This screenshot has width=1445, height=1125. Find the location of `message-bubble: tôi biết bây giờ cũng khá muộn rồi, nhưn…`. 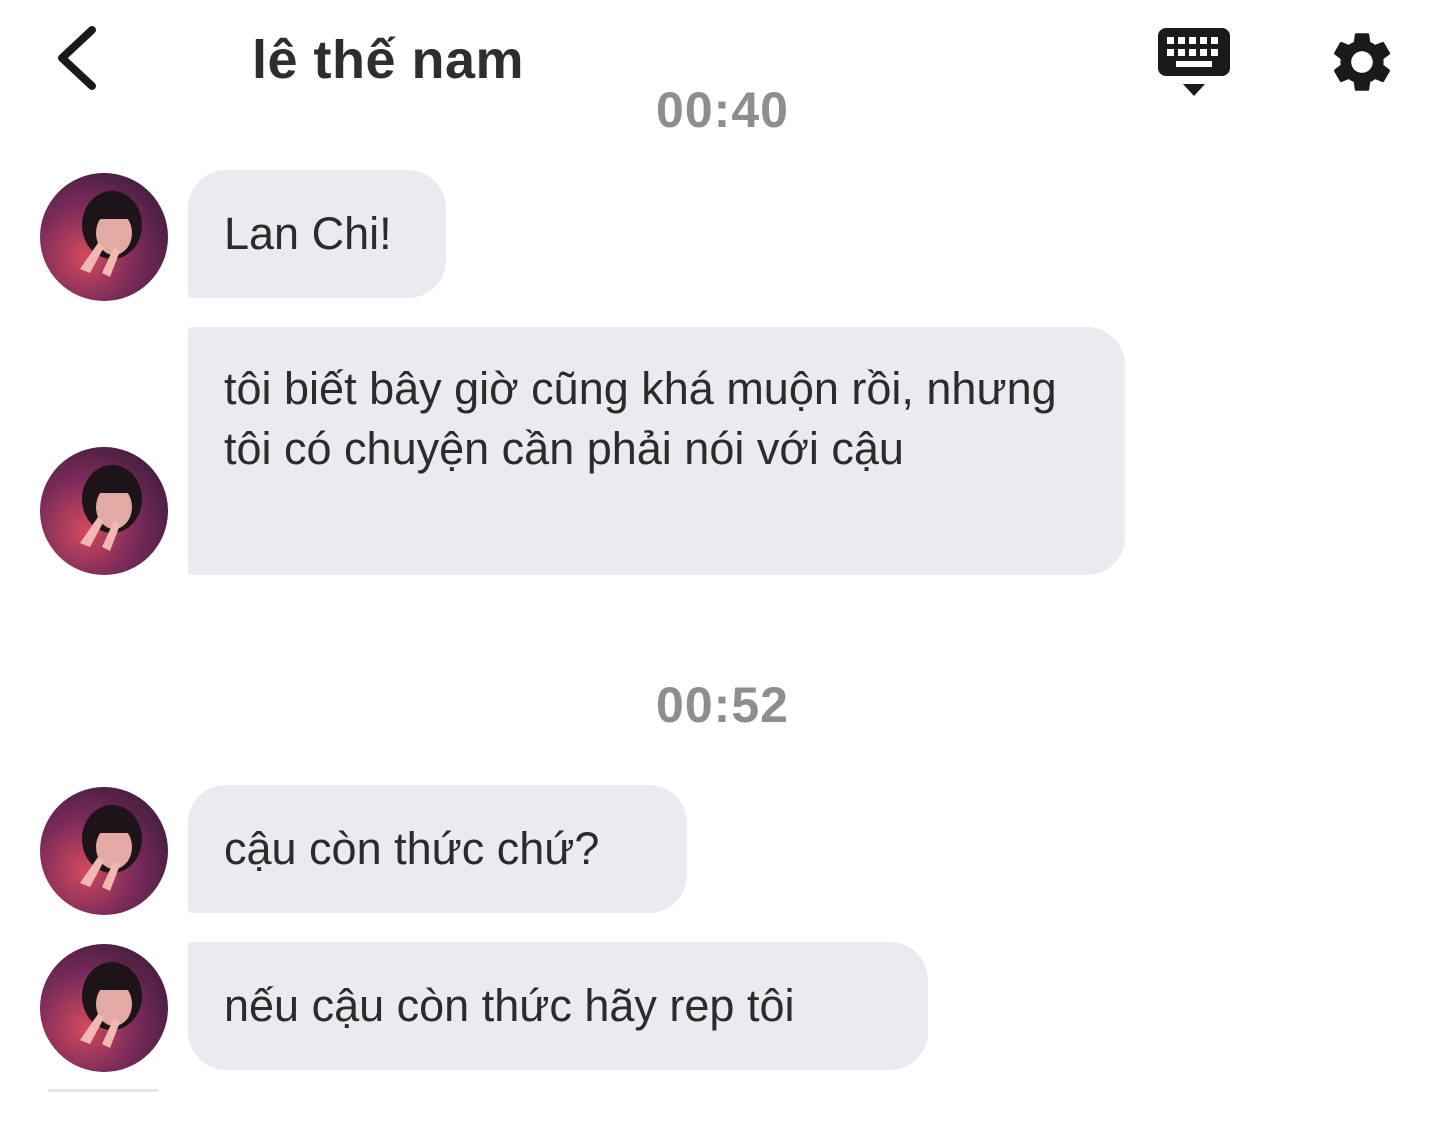

message-bubble: tôi biết bây giờ cũng khá muộn rồi, nhưn… is located at coordinates (656, 451).